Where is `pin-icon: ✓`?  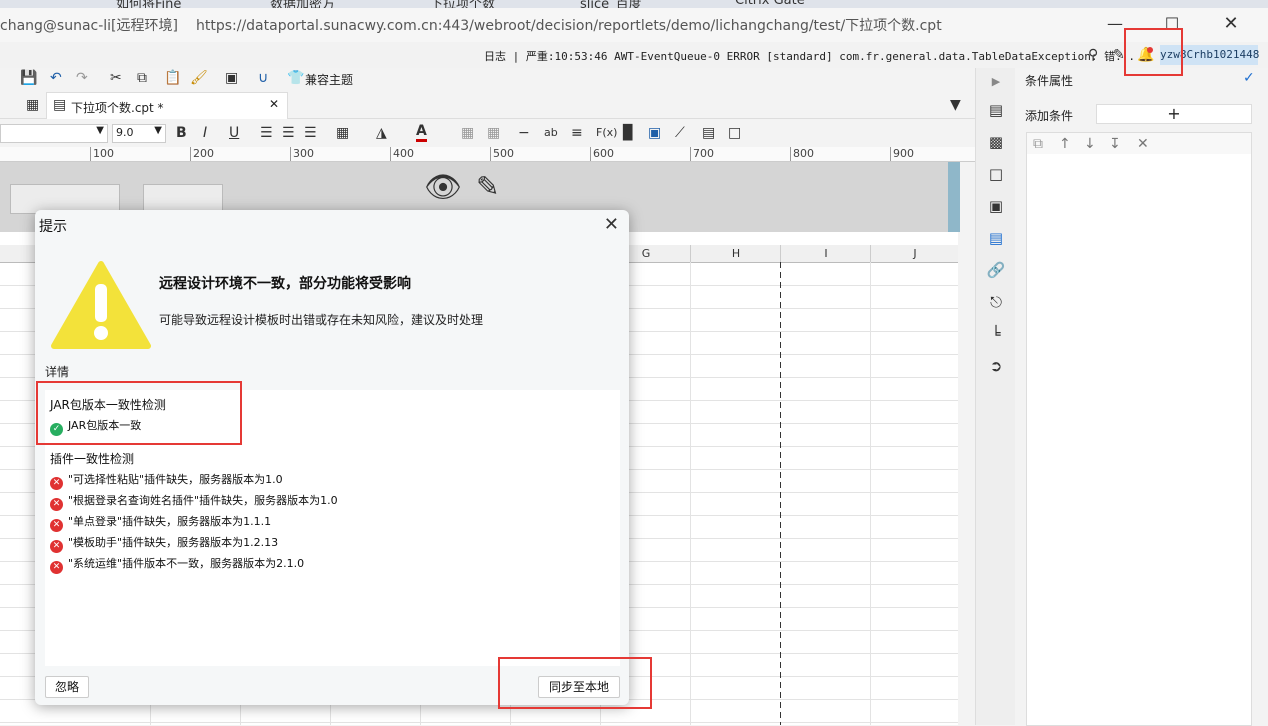 pin-icon: ✓ is located at coordinates (1249, 78).